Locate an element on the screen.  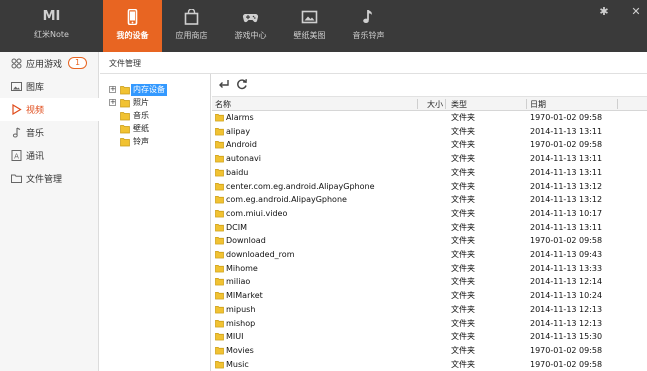
file-date: 2014-11-13 10:17 is located at coordinates (566, 213).